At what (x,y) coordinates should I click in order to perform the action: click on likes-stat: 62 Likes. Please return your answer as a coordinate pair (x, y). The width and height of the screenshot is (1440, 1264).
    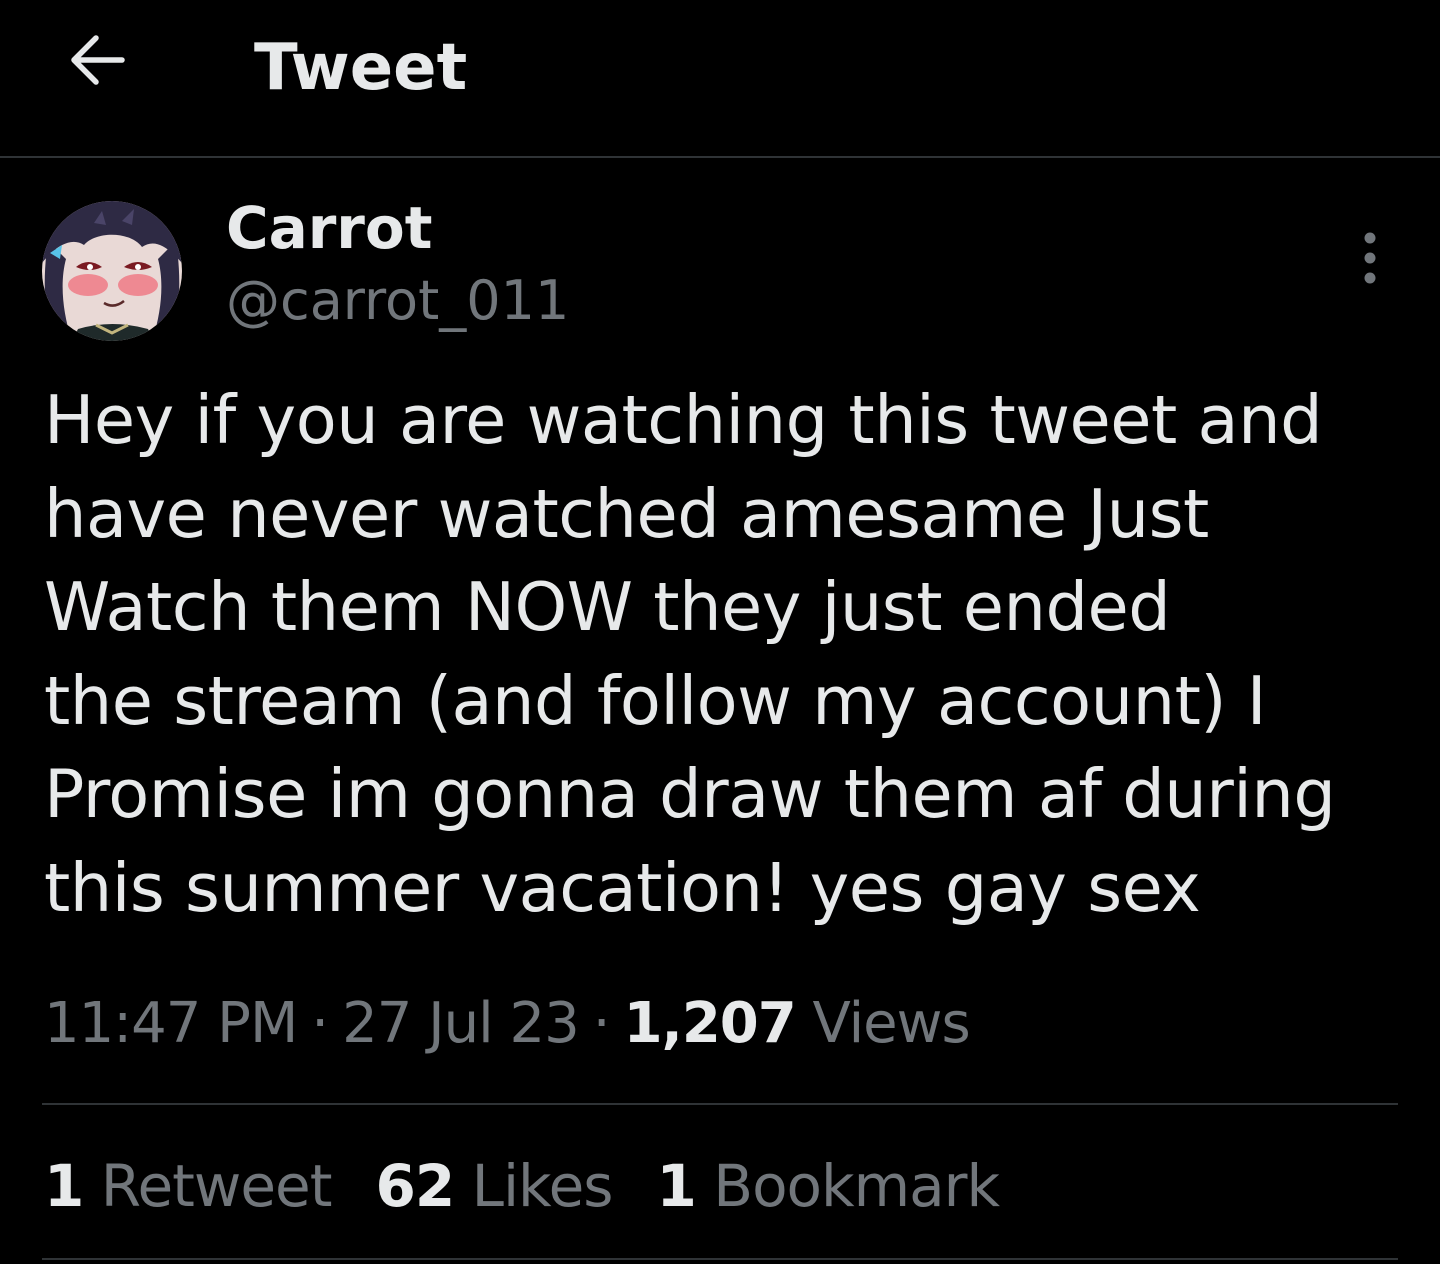
    Looking at the image, I should click on (494, 1186).